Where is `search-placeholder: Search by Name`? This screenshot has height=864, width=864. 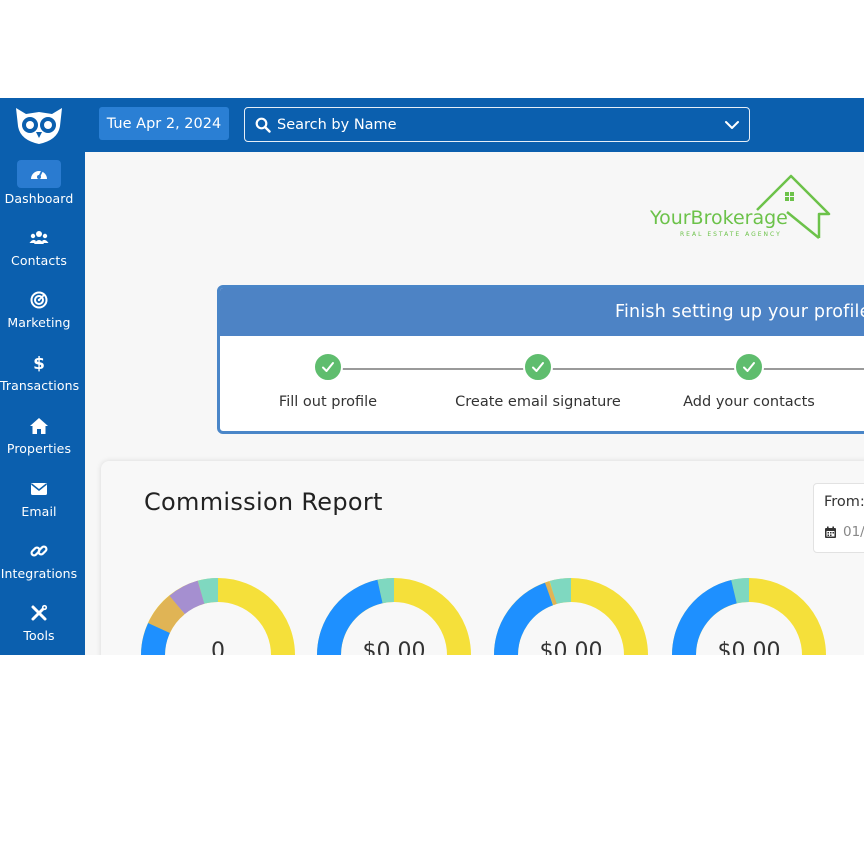 search-placeholder: Search by Name is located at coordinates (337, 124).